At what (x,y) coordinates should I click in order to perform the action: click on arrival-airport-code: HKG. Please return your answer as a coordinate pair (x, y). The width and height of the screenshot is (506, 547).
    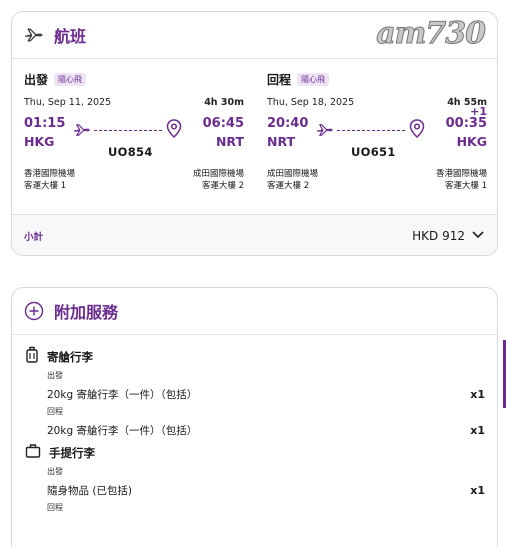
    Looking at the image, I should click on (471, 141).